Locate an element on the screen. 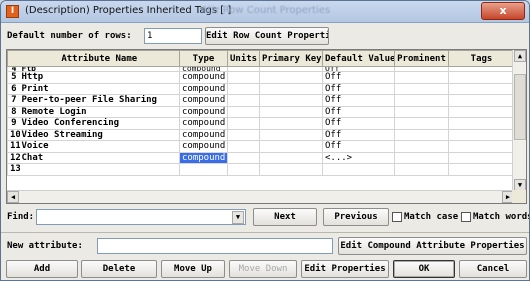 This screenshot has height=281, width=530. column-header-primary-key: Primary Key is located at coordinates (291, 58).